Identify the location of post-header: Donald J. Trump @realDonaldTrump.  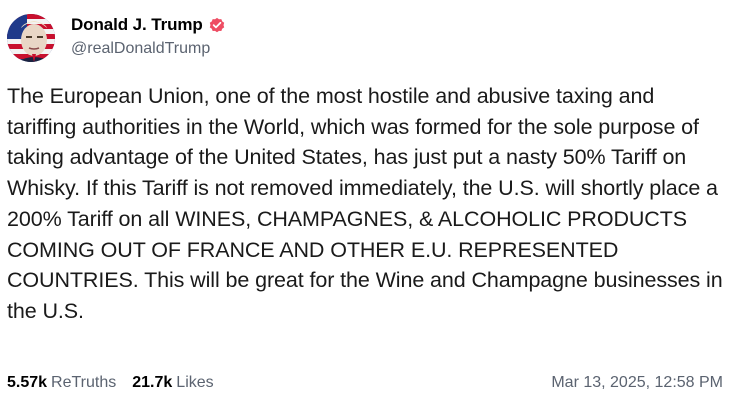
(116, 40).